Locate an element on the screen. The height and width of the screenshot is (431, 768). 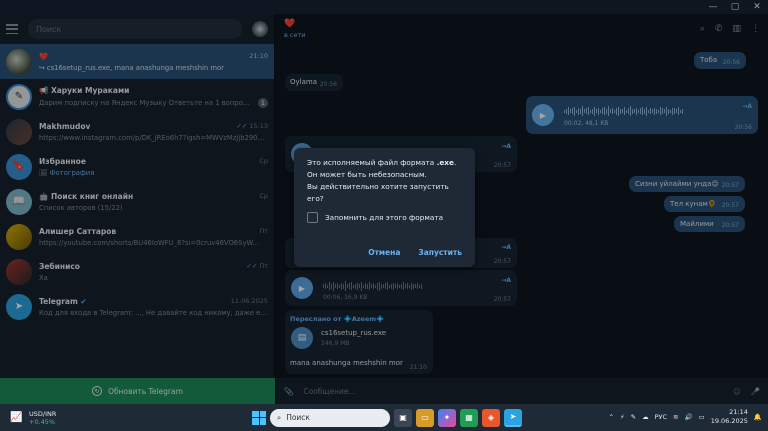
checkbox-label: Запомнить для этого формата is located at coordinates (384, 217).